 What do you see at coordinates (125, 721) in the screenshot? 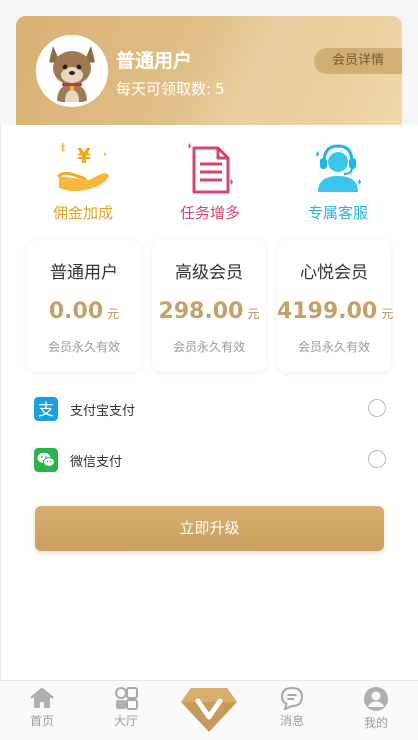
I see `tab-label: 大厅` at bounding box center [125, 721].